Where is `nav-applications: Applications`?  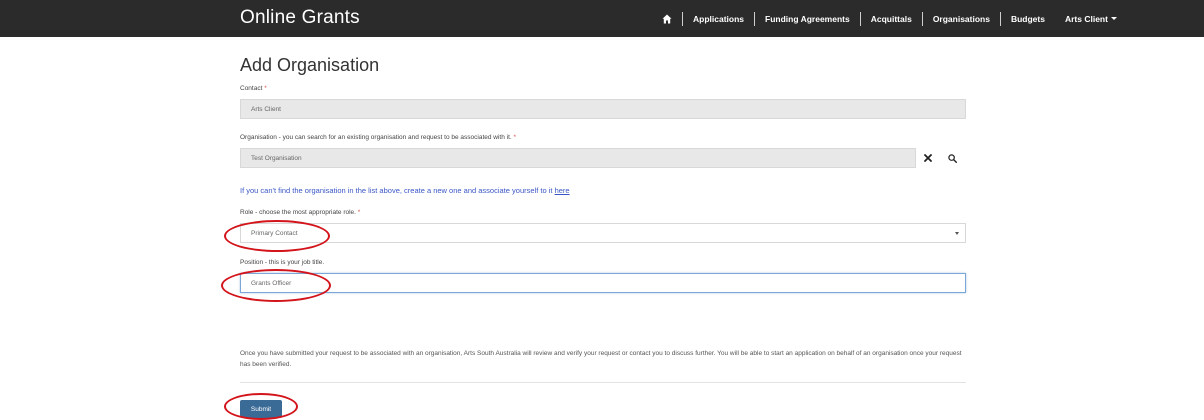 nav-applications: Applications is located at coordinates (718, 19).